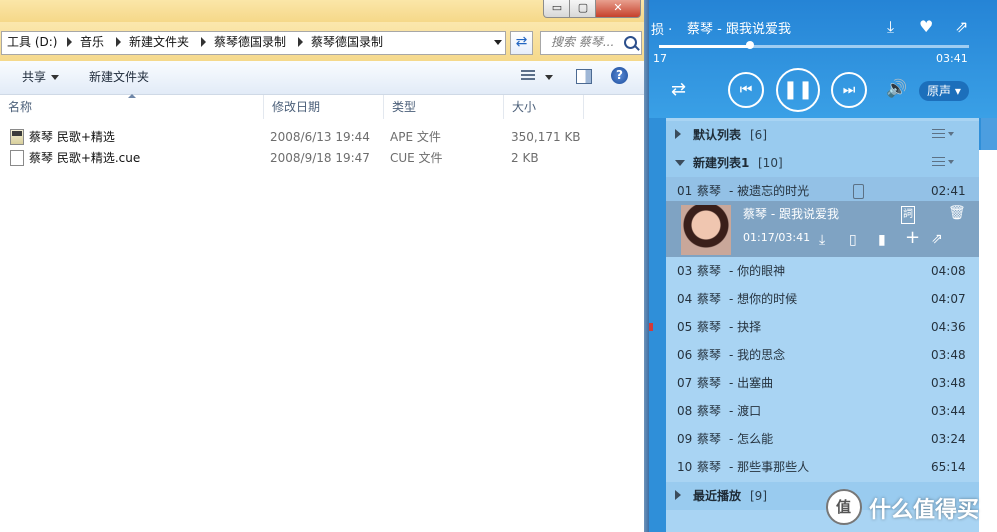  Describe the element at coordinates (948, 411) in the screenshot. I see `track-duration: 03:44` at that location.